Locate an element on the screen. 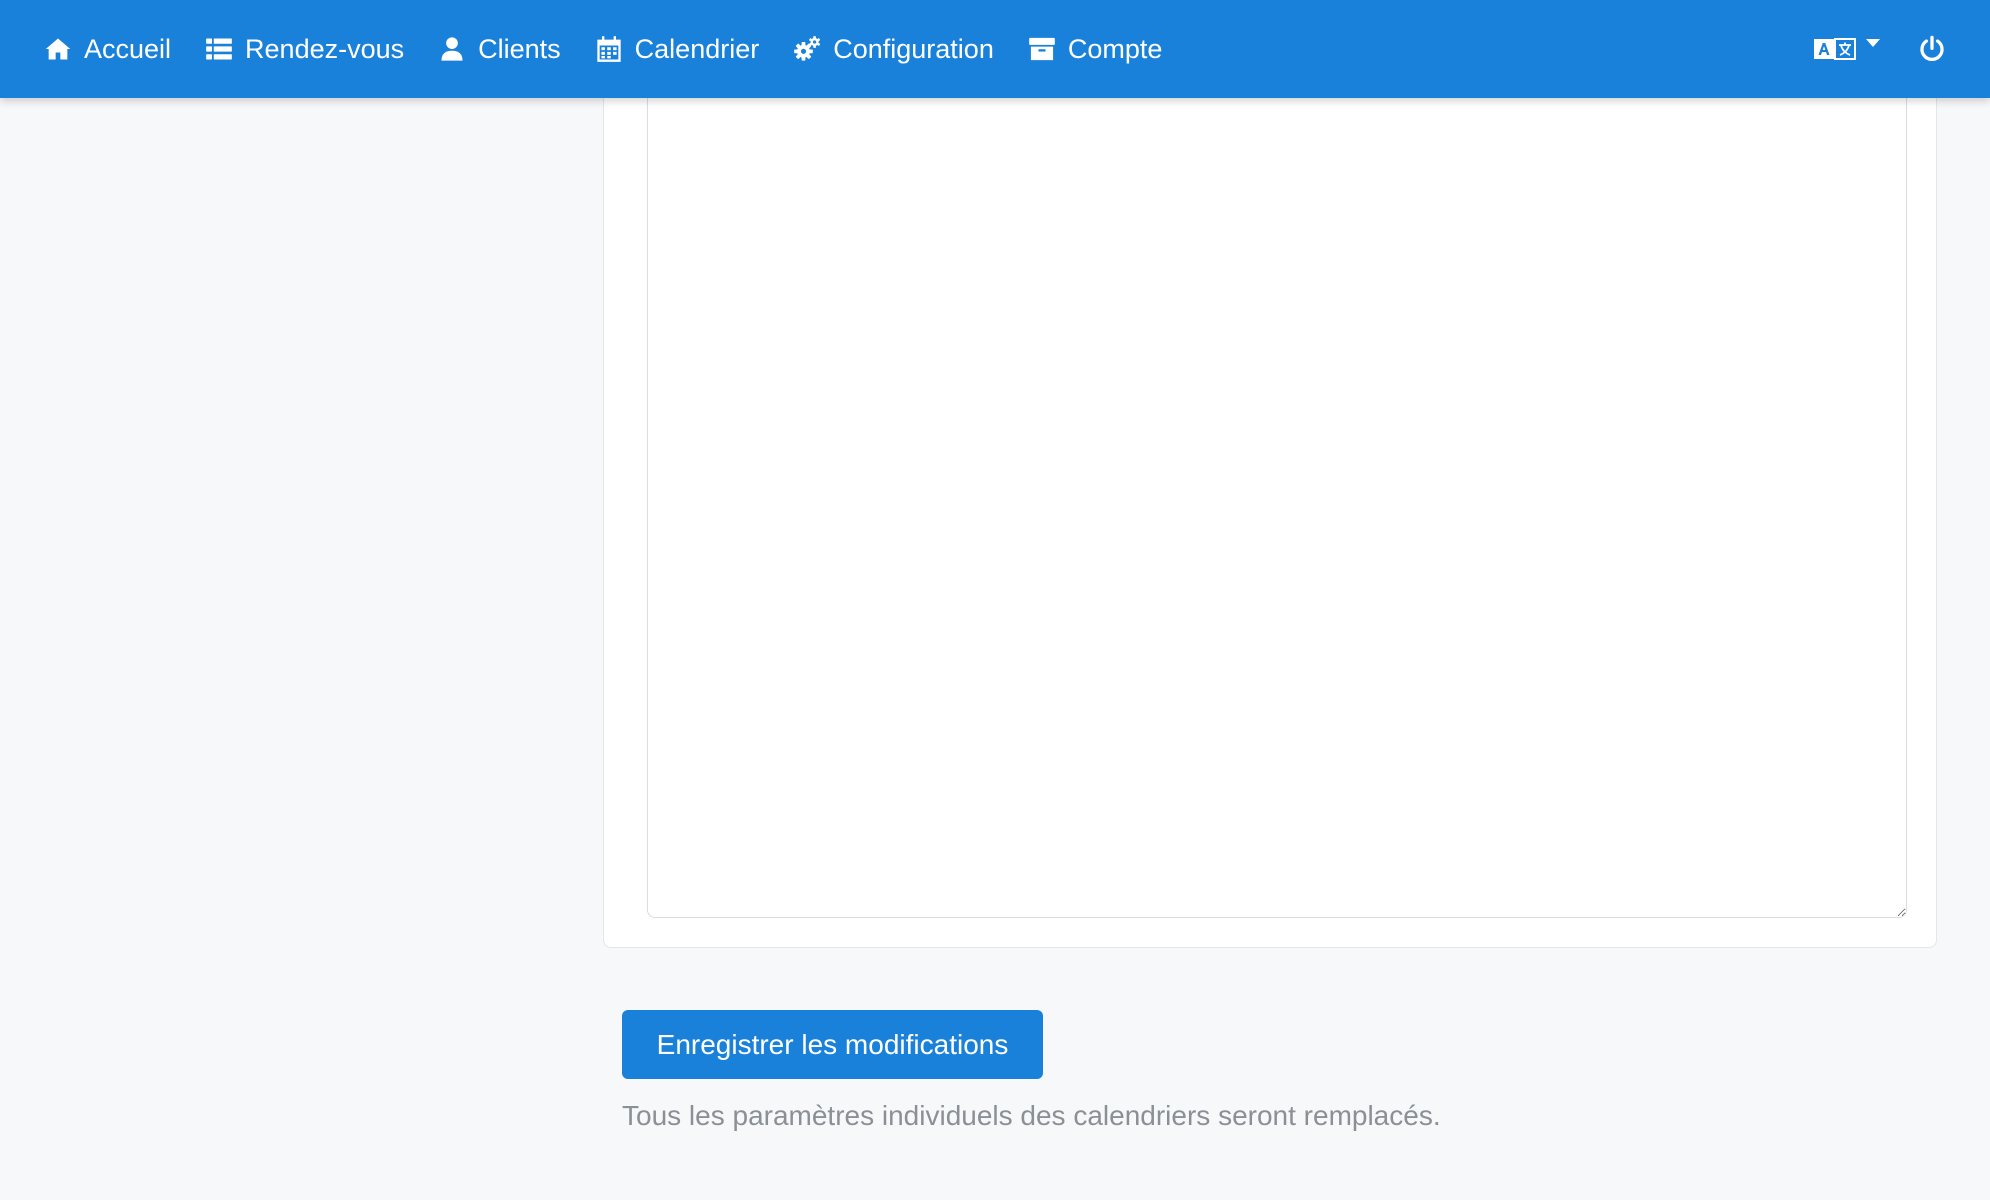  nav-item-clients: Clients is located at coordinates (499, 49).